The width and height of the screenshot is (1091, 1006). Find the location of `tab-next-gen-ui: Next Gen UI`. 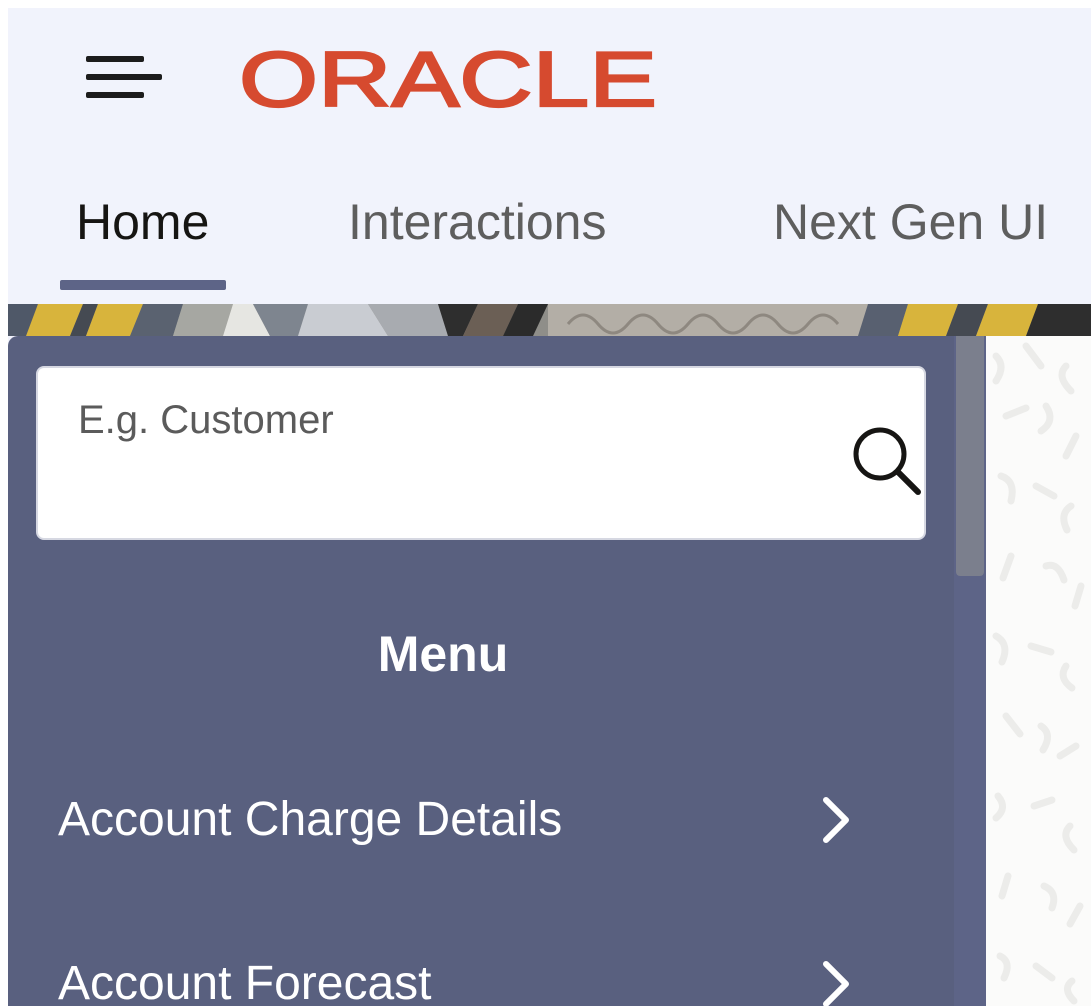

tab-next-gen-ui: Next Gen UI is located at coordinates (910, 222).